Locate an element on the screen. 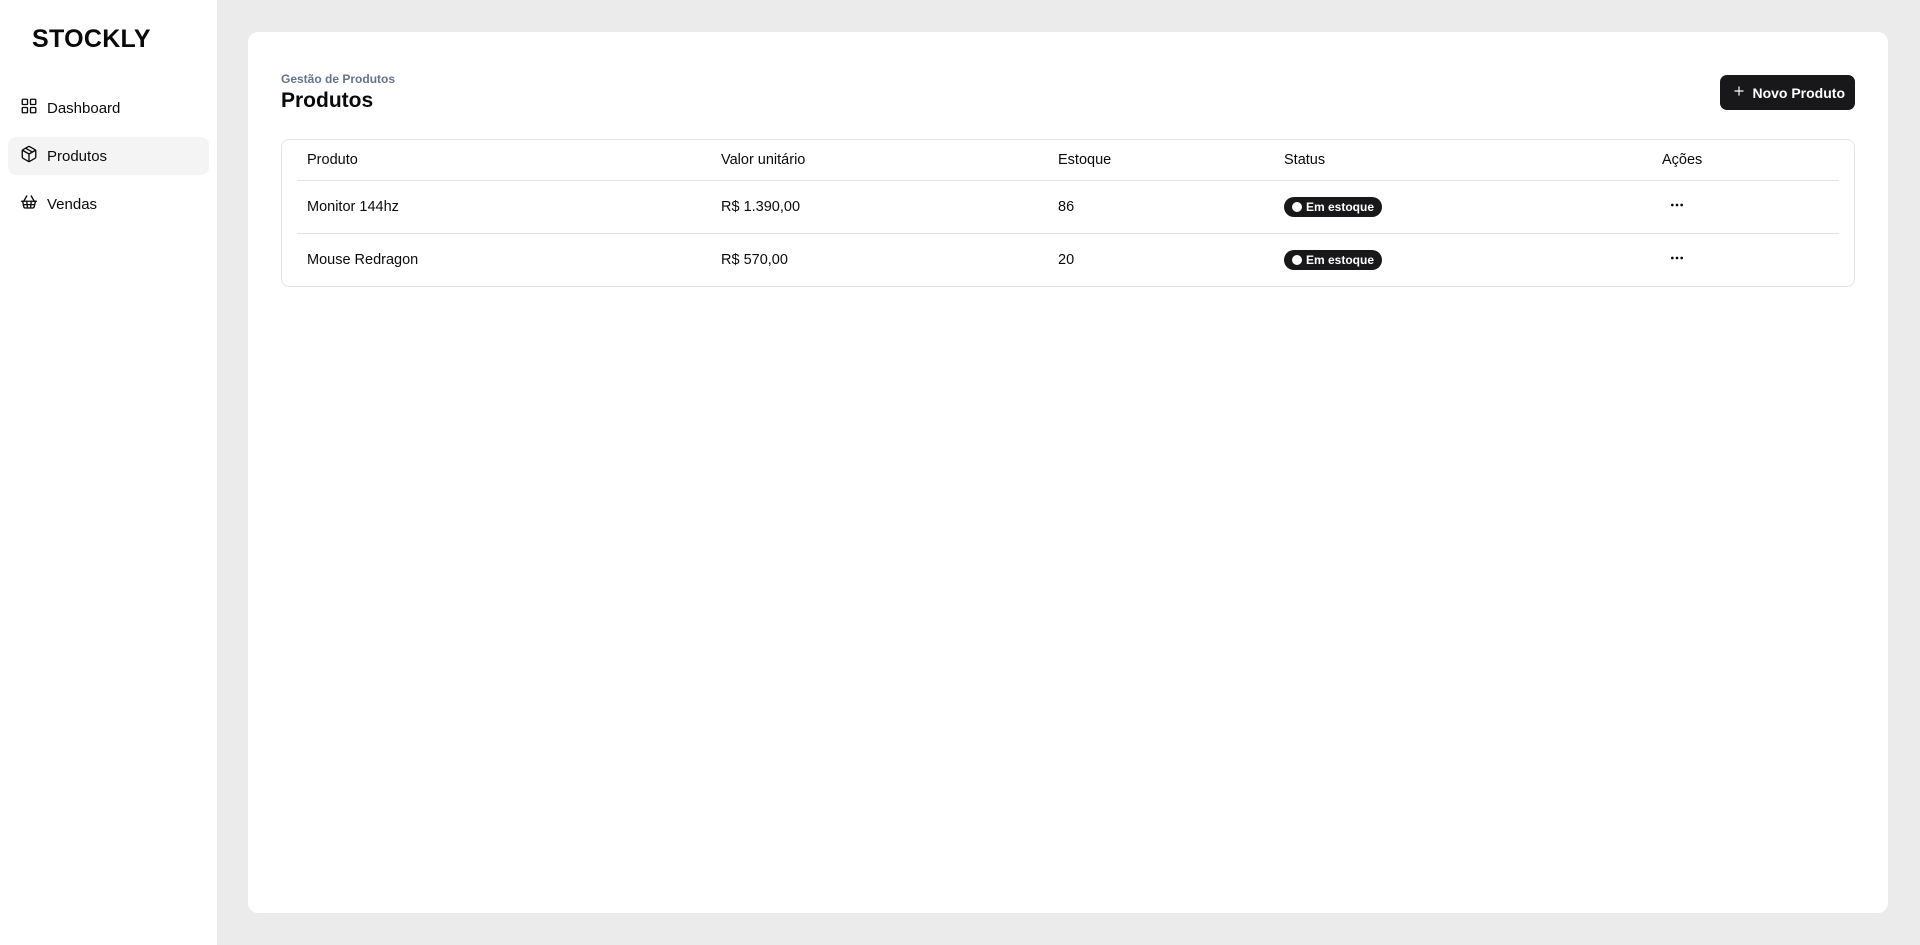  sidebar-nav: Dashboard Produtos Vendas is located at coordinates (108, 156).